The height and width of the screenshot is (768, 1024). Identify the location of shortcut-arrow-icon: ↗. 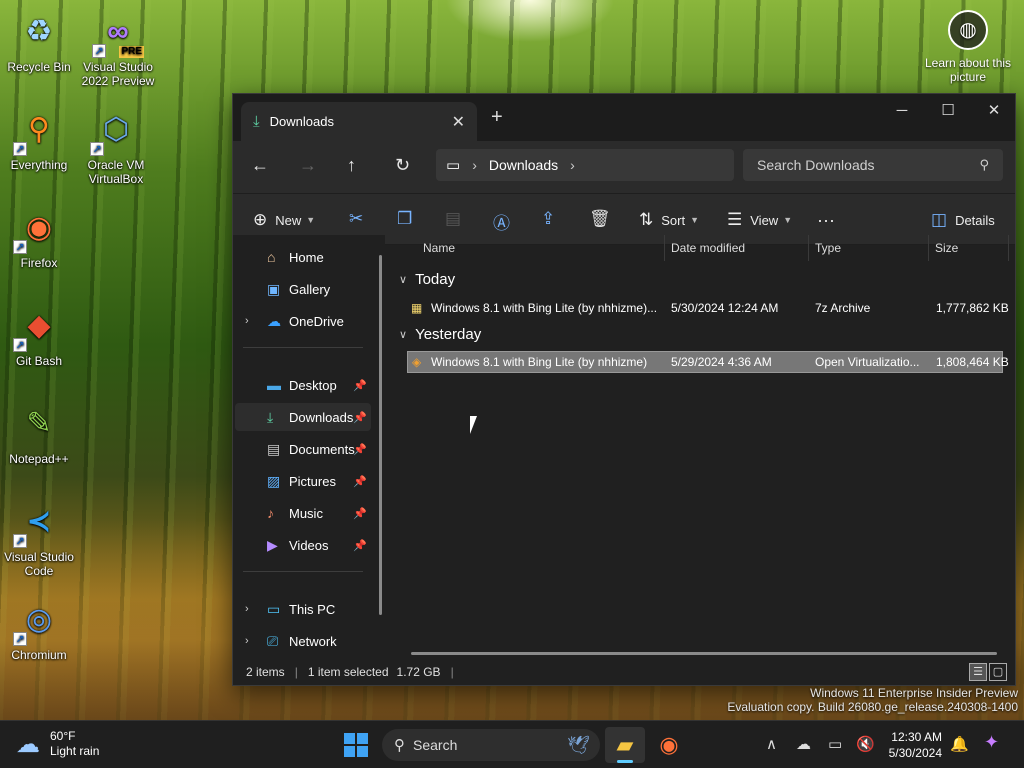
(20, 639).